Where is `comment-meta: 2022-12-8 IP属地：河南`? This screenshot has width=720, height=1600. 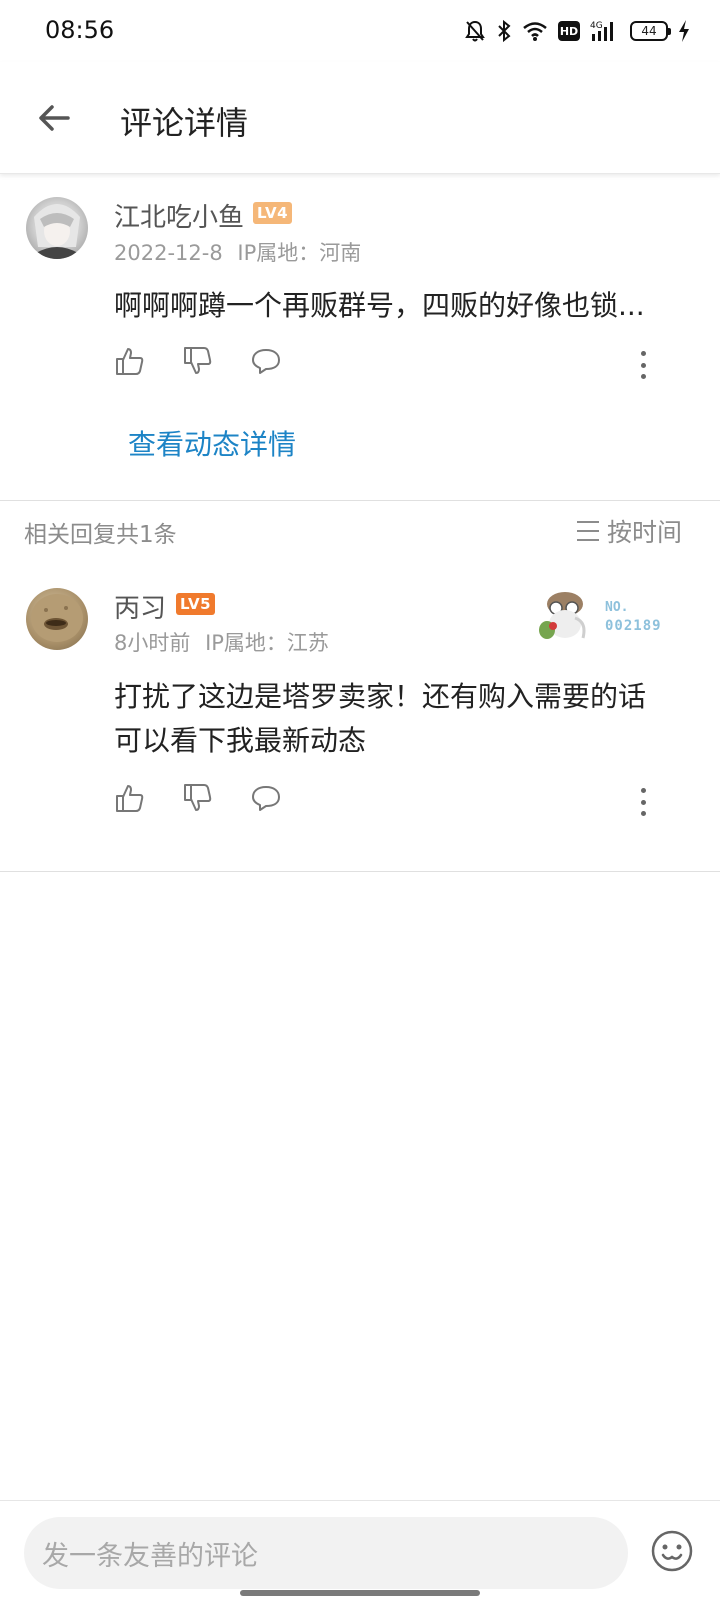
comment-meta: 2022-12-8 IP属地：河南 is located at coordinates (237, 252).